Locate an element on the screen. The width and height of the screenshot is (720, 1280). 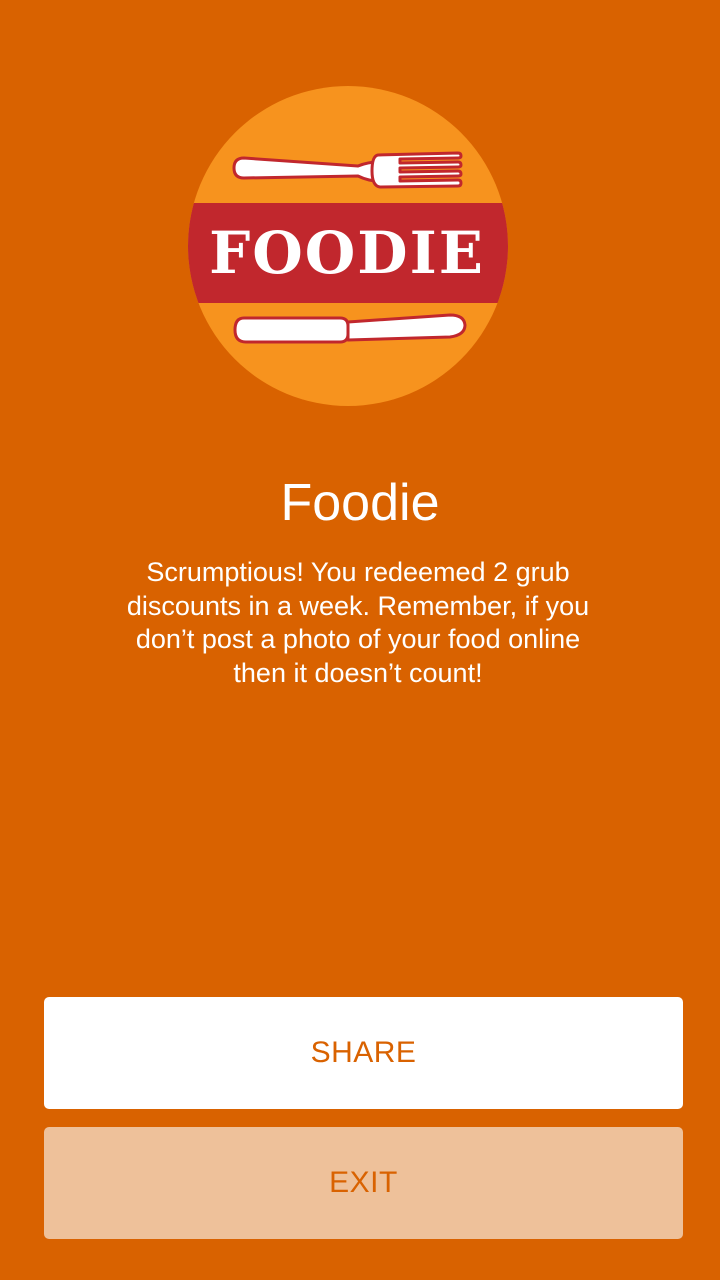
exit-button: EXIT is located at coordinates (363, 1183).